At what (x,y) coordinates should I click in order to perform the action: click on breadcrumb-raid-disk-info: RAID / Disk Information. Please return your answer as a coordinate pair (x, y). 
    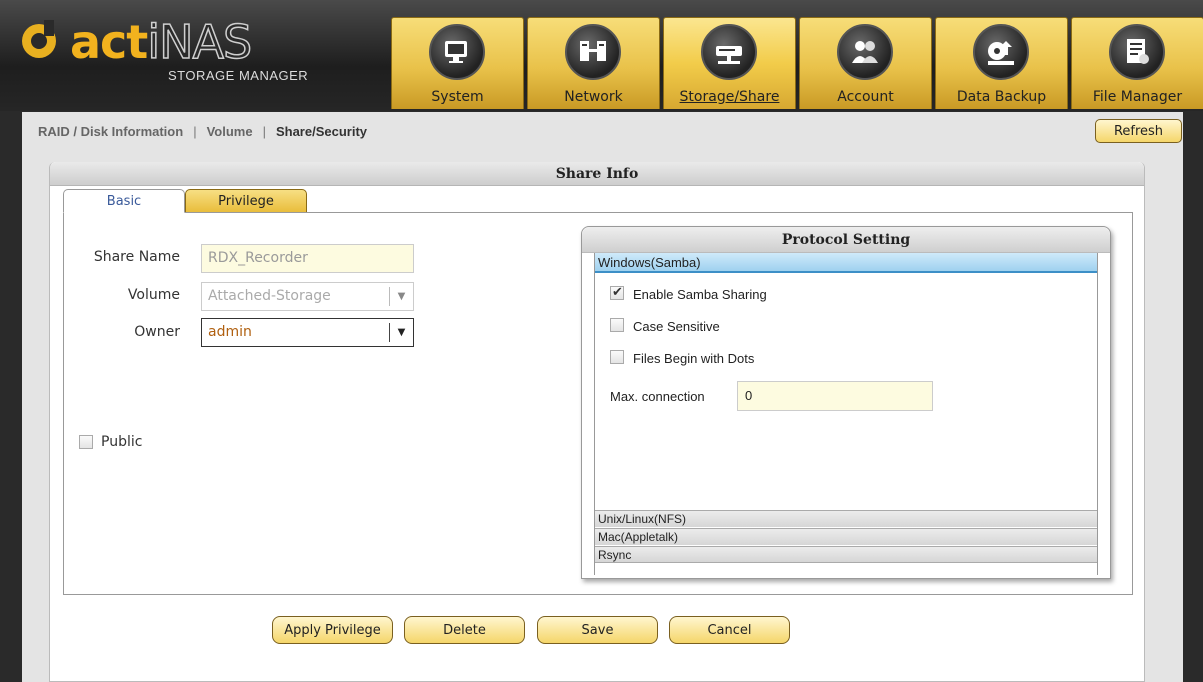
    Looking at the image, I should click on (110, 131).